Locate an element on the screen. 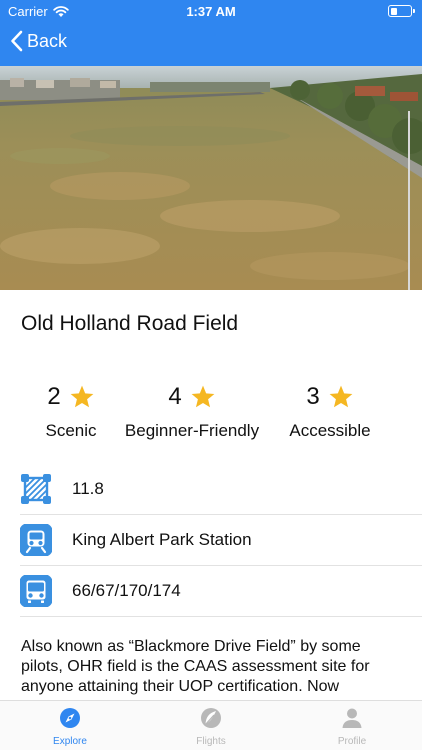  rating-value: 4 is located at coordinates (175, 396).